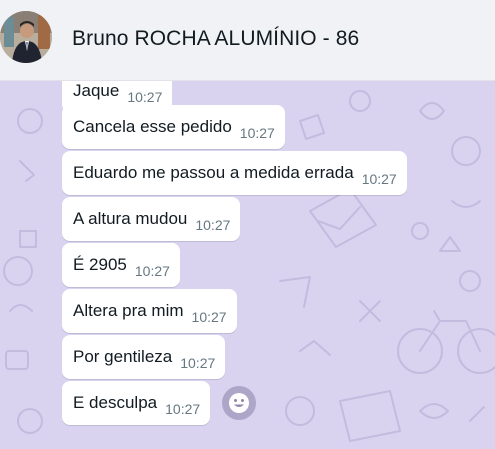 Image resolution: width=495 pixels, height=449 pixels. I want to click on message-text: É 2905, so click(100, 264).